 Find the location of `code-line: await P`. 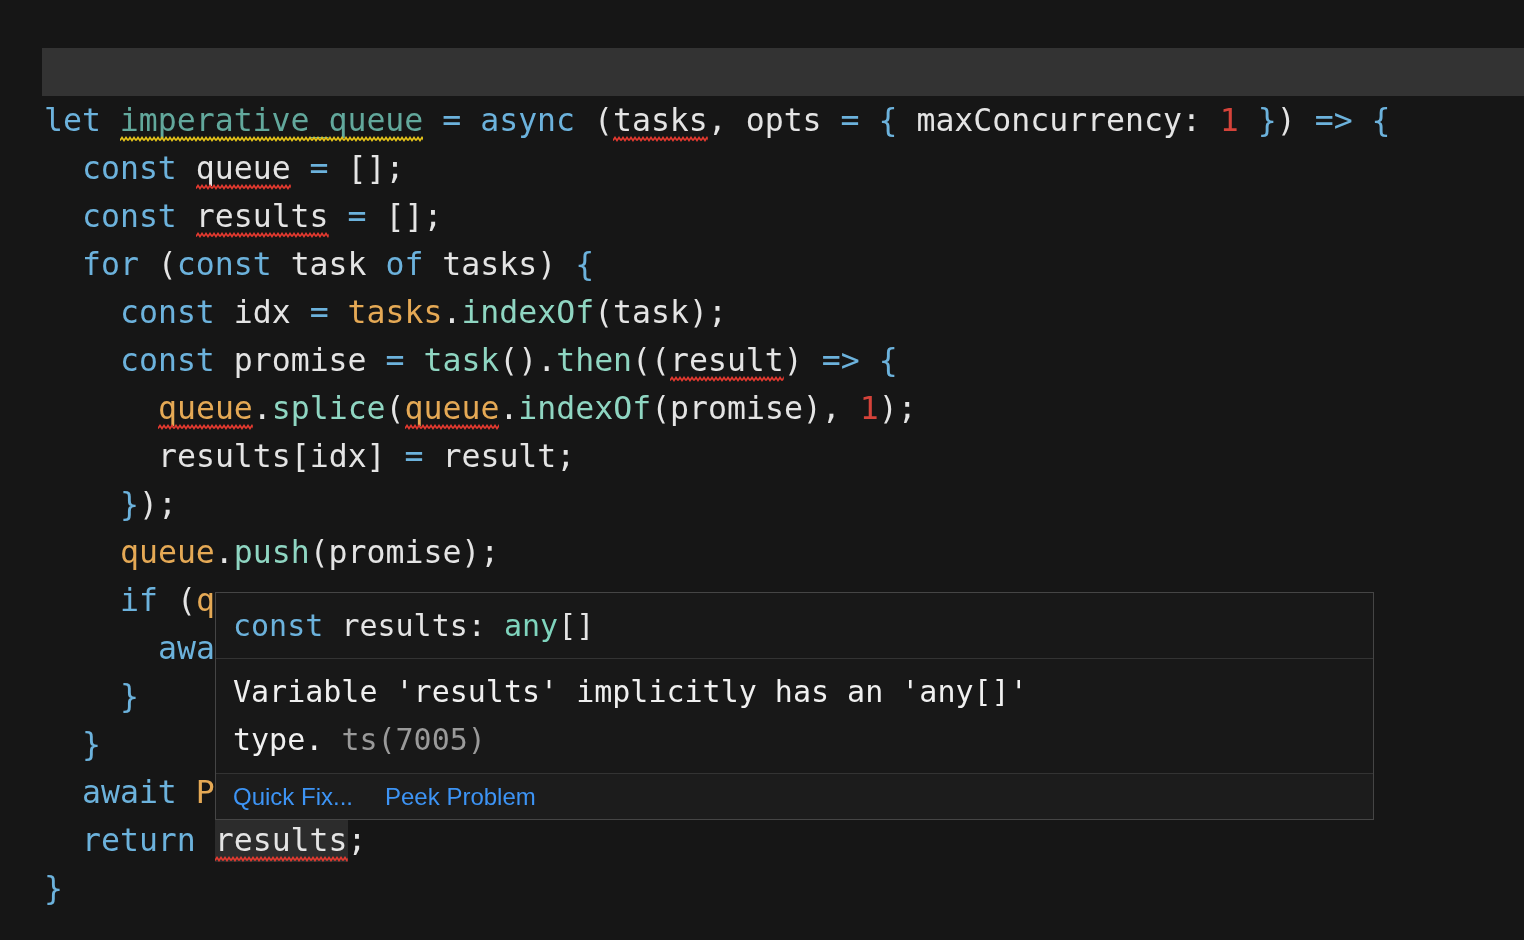

code-line: await P is located at coordinates (148, 792).